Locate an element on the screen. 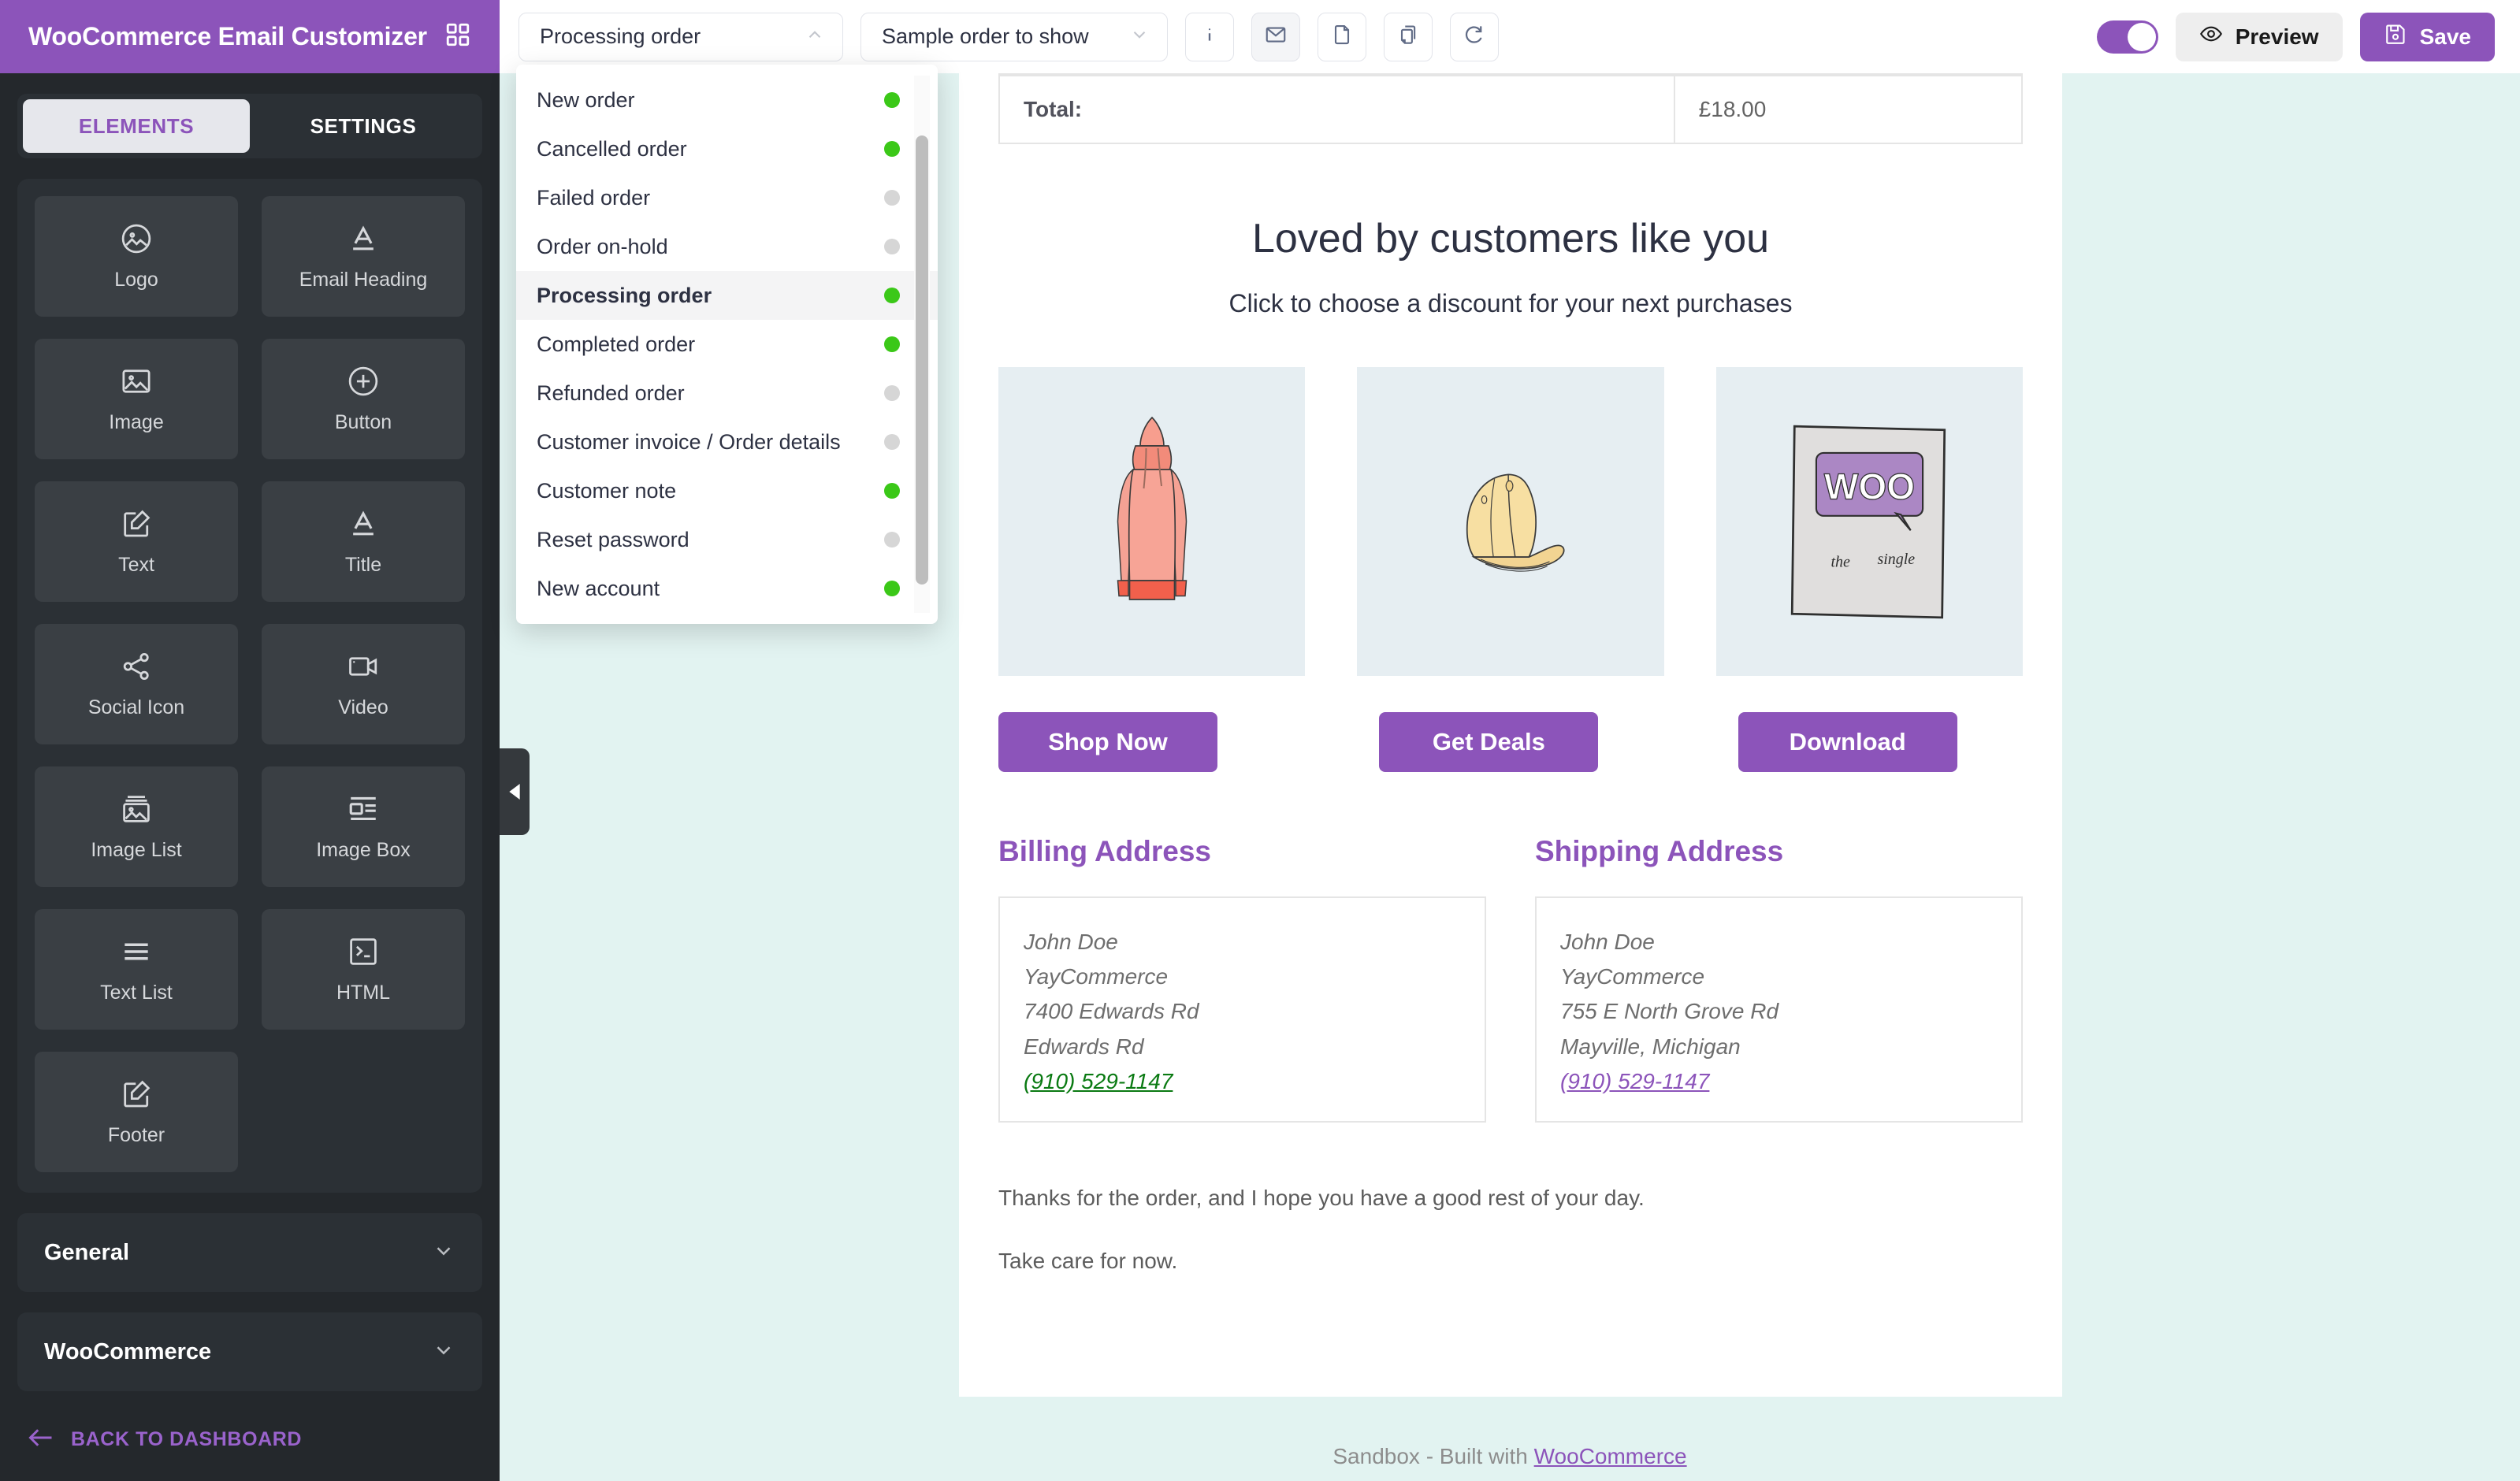 This screenshot has height=1481, width=2520. dropdown-item: Failed order is located at coordinates (727, 197).